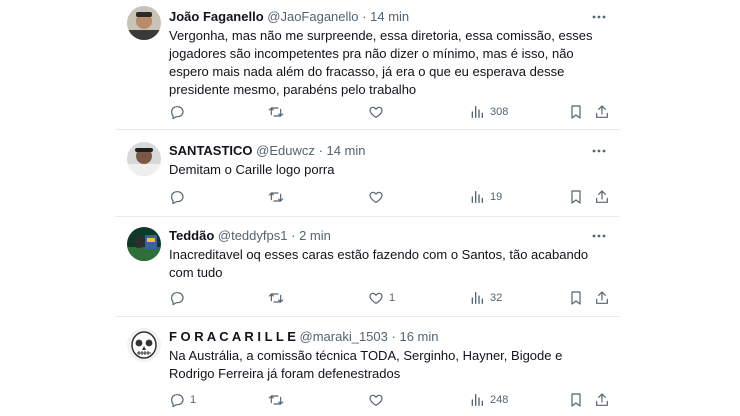 This screenshot has height=416, width=740. What do you see at coordinates (496, 298) in the screenshot?
I see `views-count: 32` at bounding box center [496, 298].